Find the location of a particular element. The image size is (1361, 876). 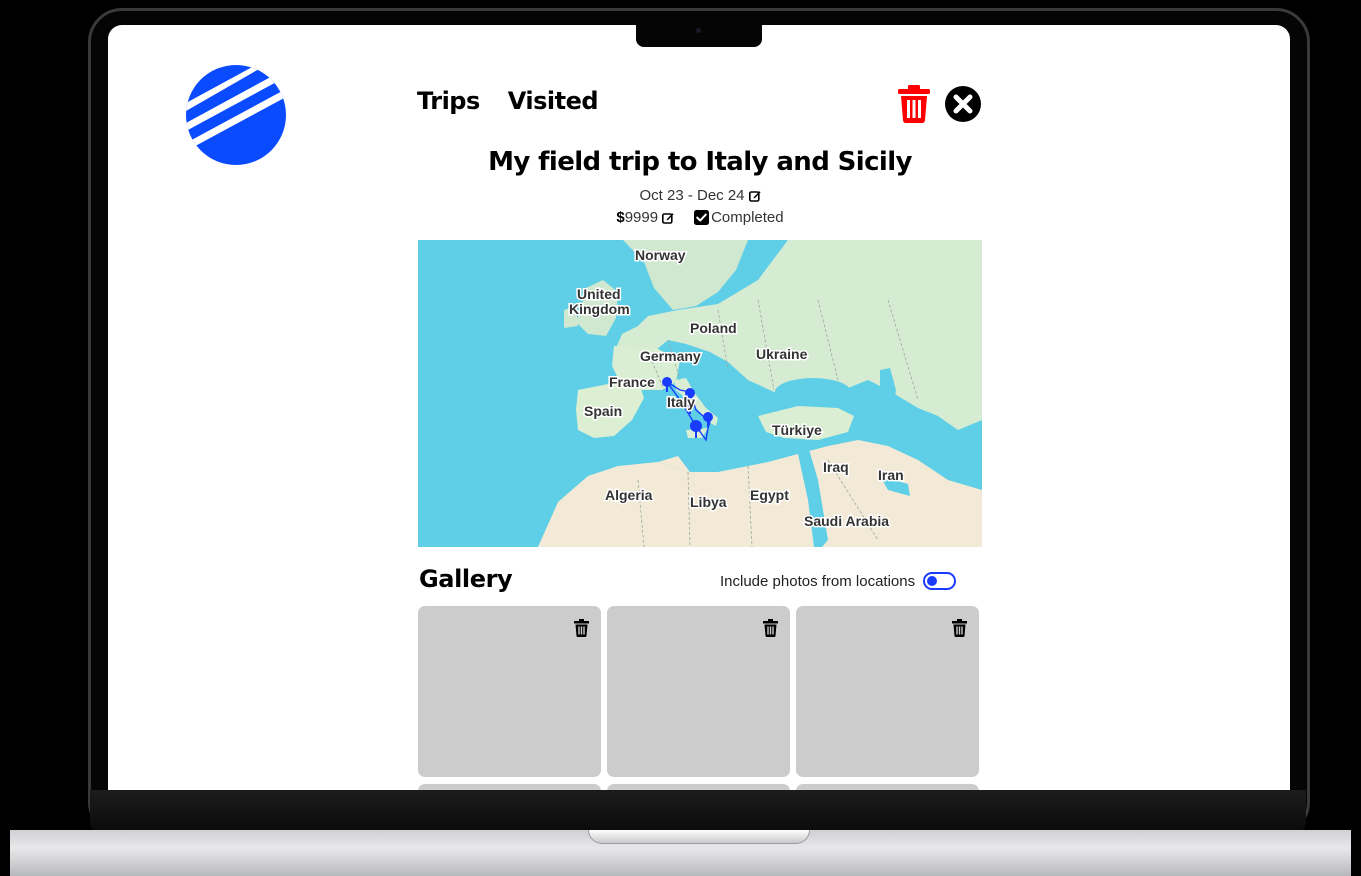

completed-checkbox: Completed is located at coordinates (739, 217).